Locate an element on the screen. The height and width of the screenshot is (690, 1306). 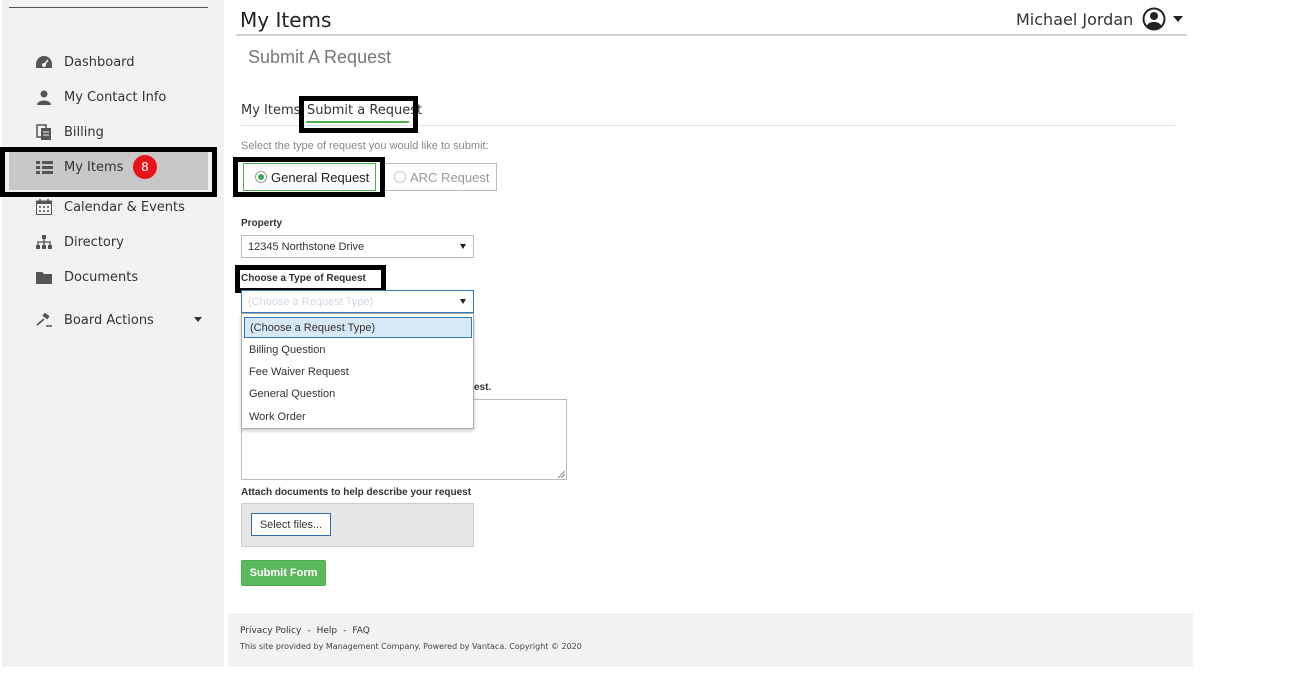
privacy-policy-link: Privacy Policy is located at coordinates (270, 631).